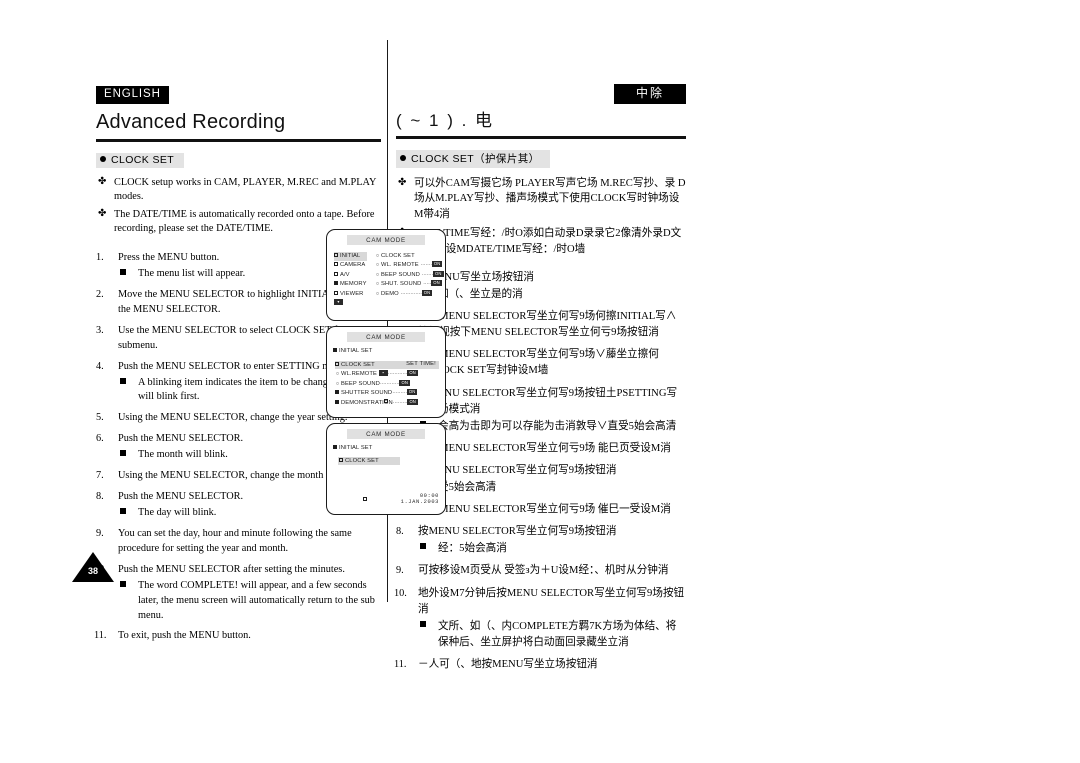 Image resolution: width=1080 pixels, height=763 pixels. Describe the element at coordinates (548, 401) in the screenshot. I see `step-text: 按MENU SELECTOR写坐立何写9场按钮土PSETTING写设M场模式消` at that location.